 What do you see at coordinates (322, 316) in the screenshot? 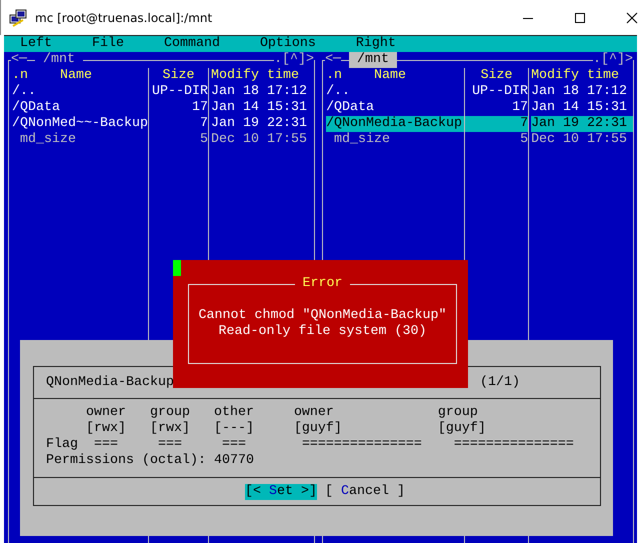
I see `error-message: Cannot chmod "QNonMedia-Backup"` at bounding box center [322, 316].